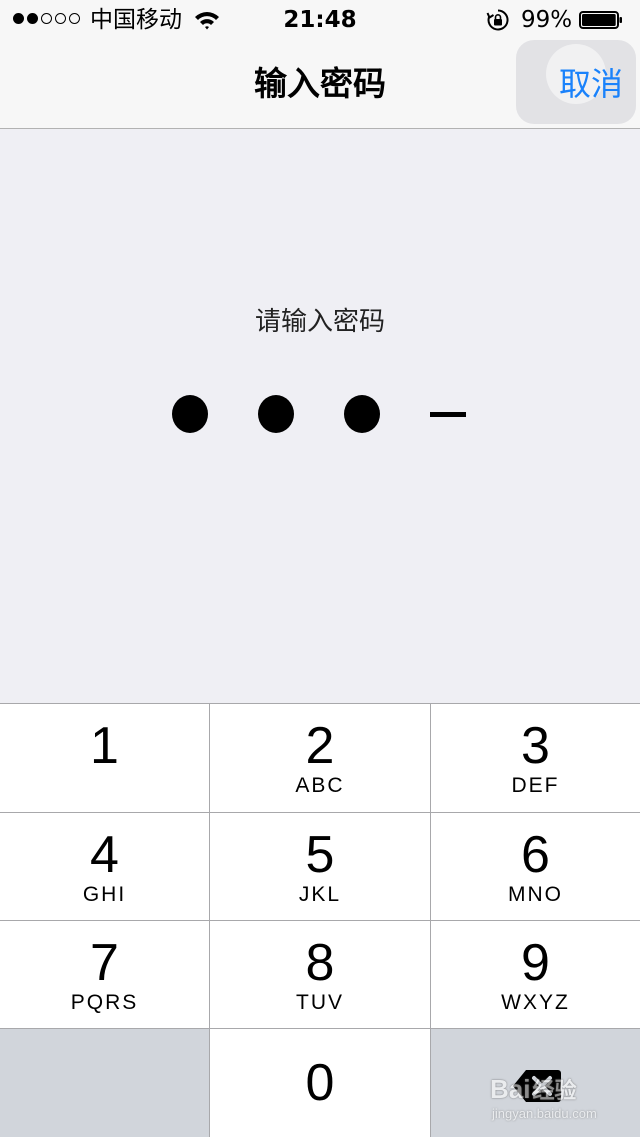 Image resolution: width=640 pixels, height=1137 pixels. I want to click on key-2: 2 ABC, so click(320, 758).